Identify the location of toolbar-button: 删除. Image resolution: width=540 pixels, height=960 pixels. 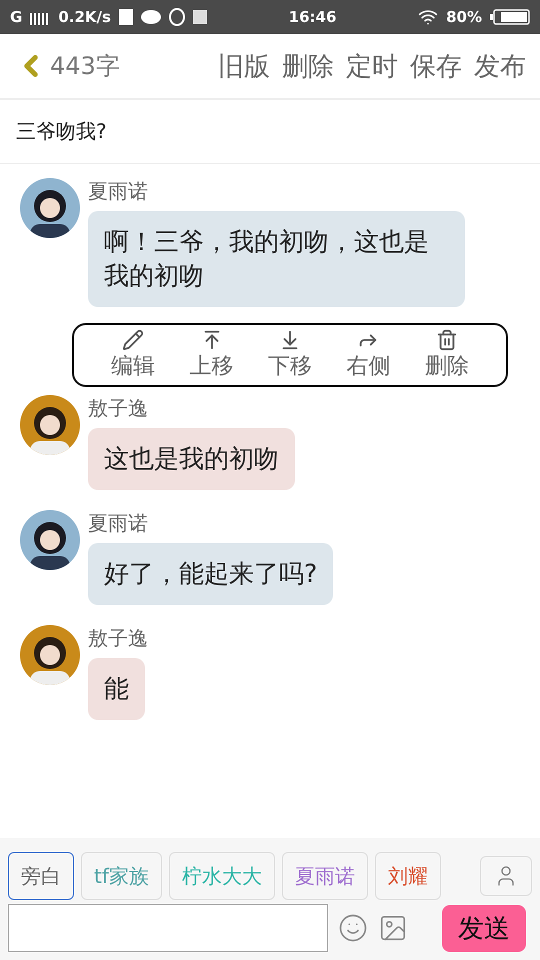
(446, 355).